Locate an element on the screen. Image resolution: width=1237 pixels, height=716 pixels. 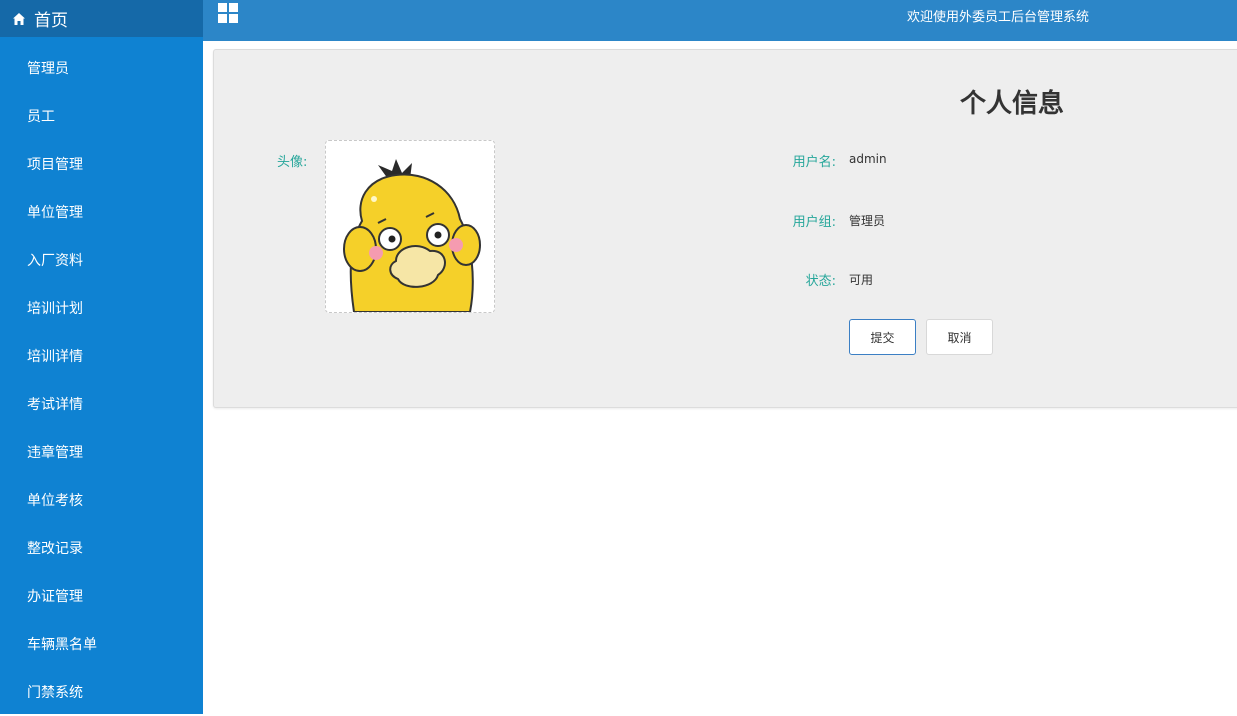
sidebar-item-label: 车辆黑名单 is located at coordinates (62, 645).